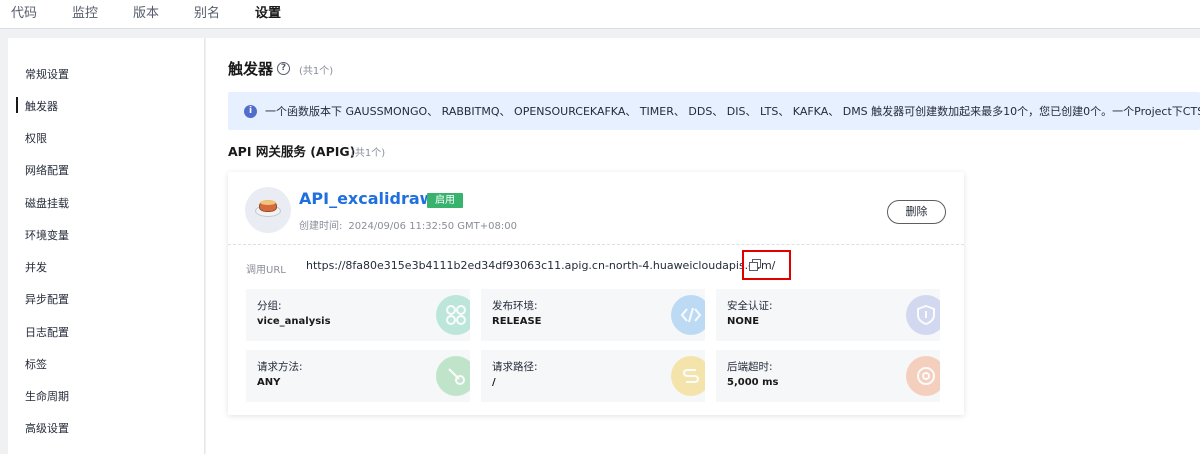 Image resolution: width=1200 pixels, height=454 pixels. Describe the element at coordinates (923, 315) in the screenshot. I see `shield-icon` at that location.